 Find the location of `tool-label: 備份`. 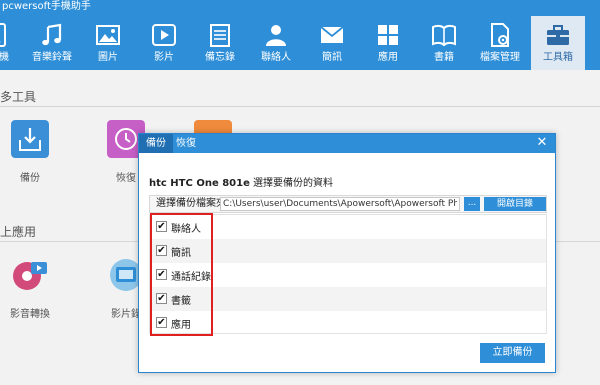

tool-label: 備份 is located at coordinates (30, 178).